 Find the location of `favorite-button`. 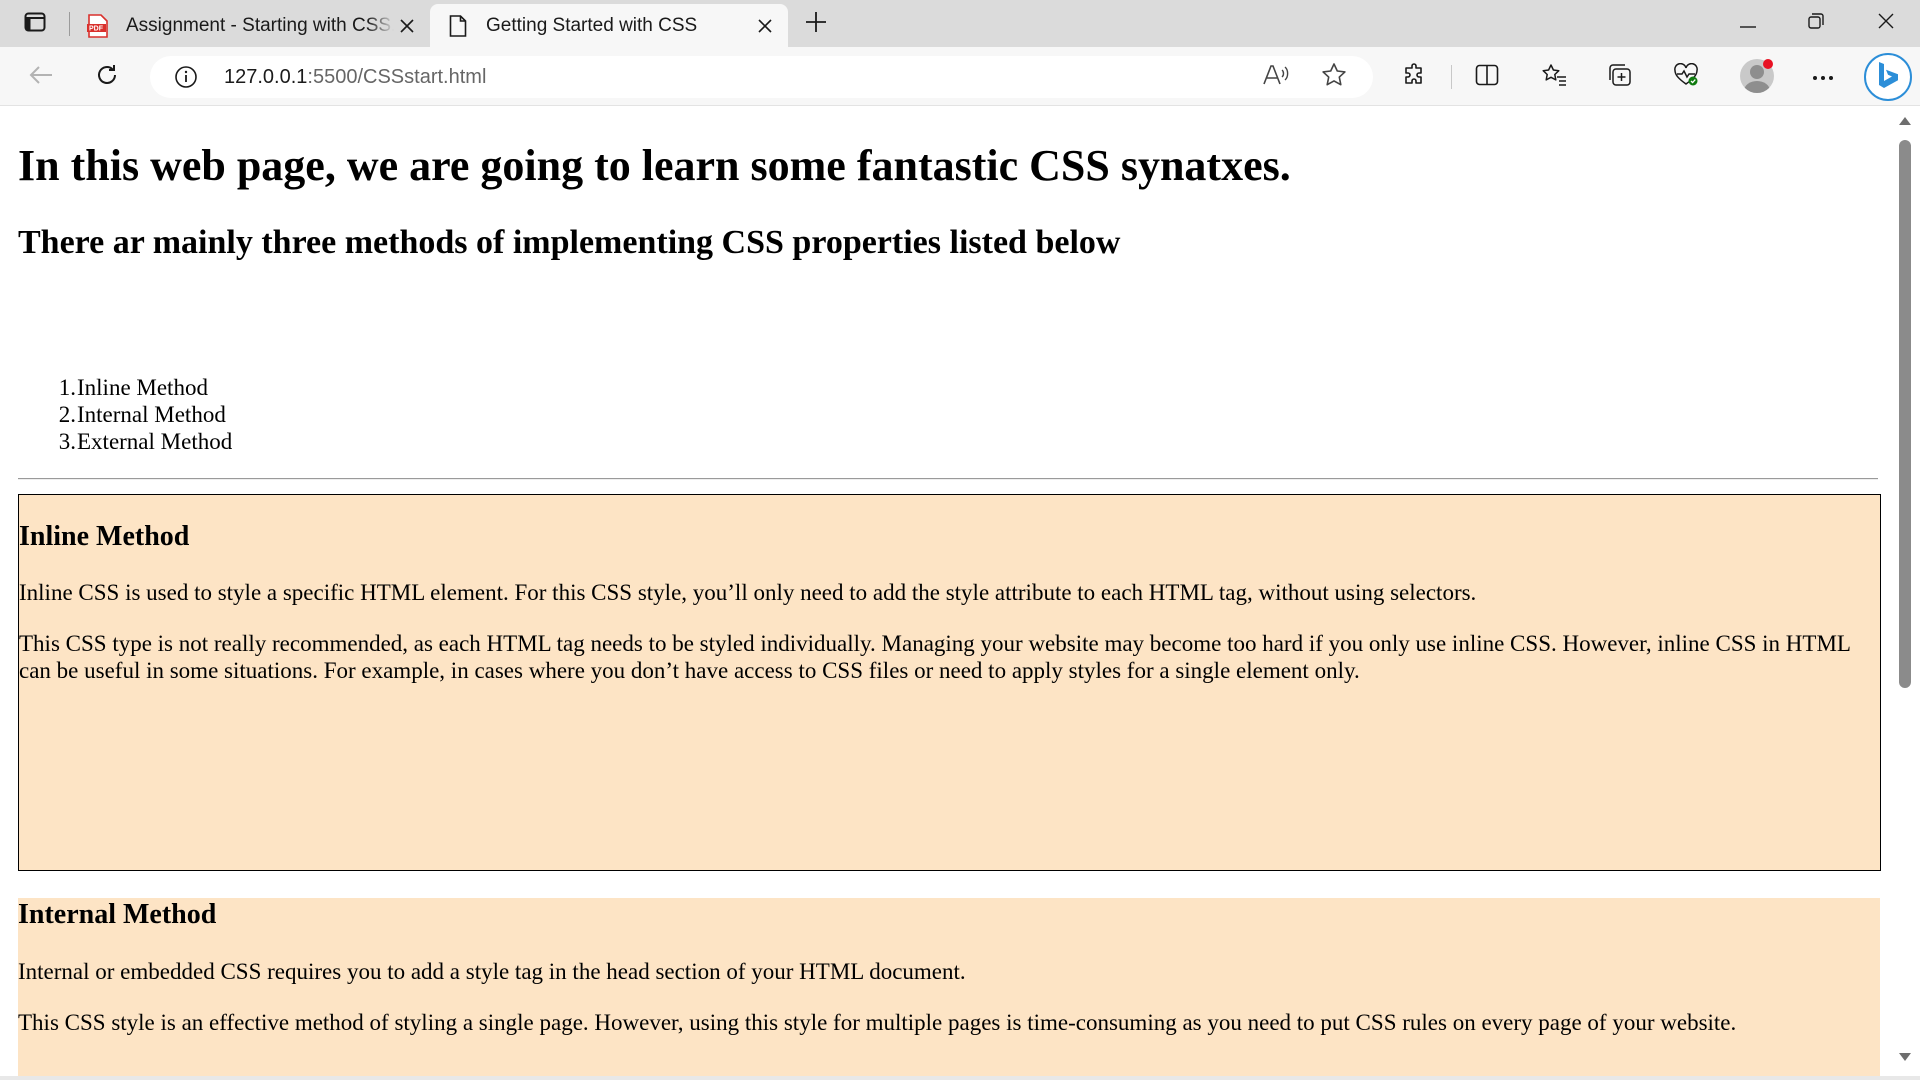

favorite-button is located at coordinates (1334, 77).